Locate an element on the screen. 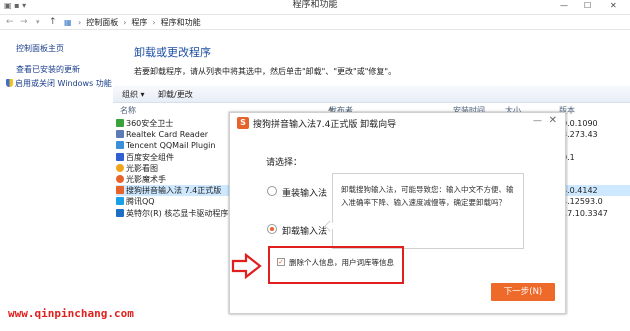  delete-personal-info-label: 删除个人信息，用户词库等信息 is located at coordinates (341, 262).